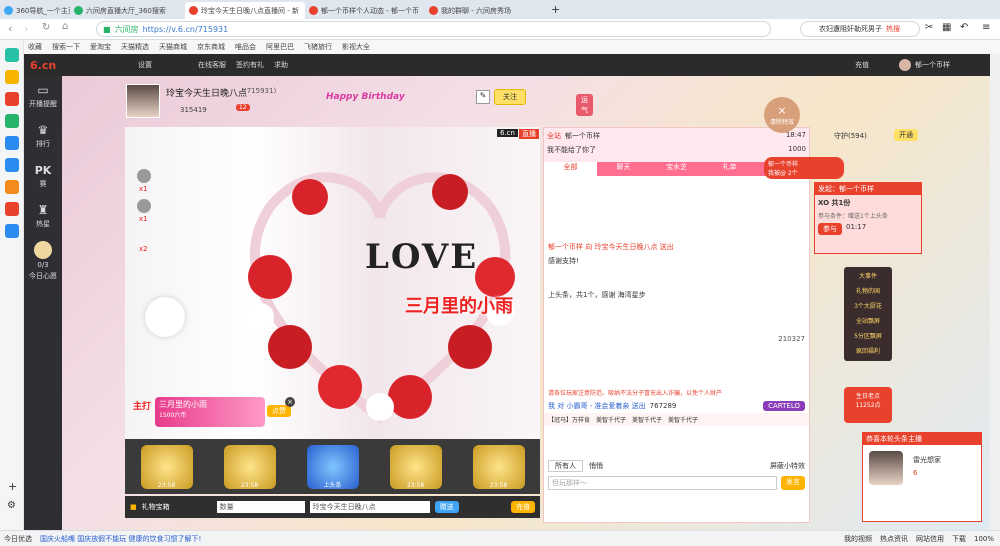 This screenshot has width=1000, height=546. What do you see at coordinates (43, 261) in the screenshot?
I see `side-nav-item: 0/3 今日心愿` at bounding box center [43, 261].